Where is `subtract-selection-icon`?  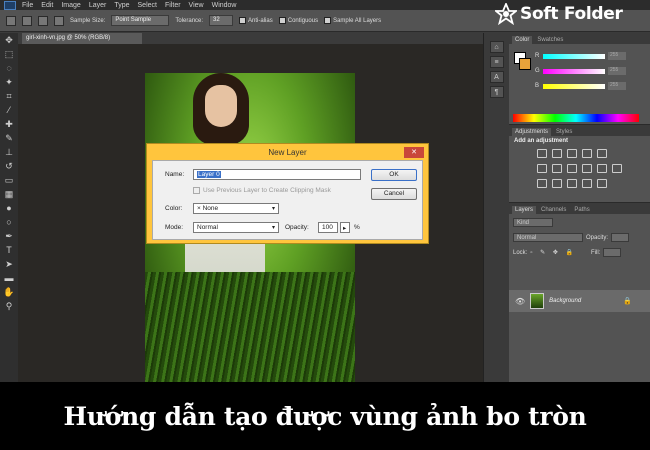 subtract-selection-icon is located at coordinates (59, 20).